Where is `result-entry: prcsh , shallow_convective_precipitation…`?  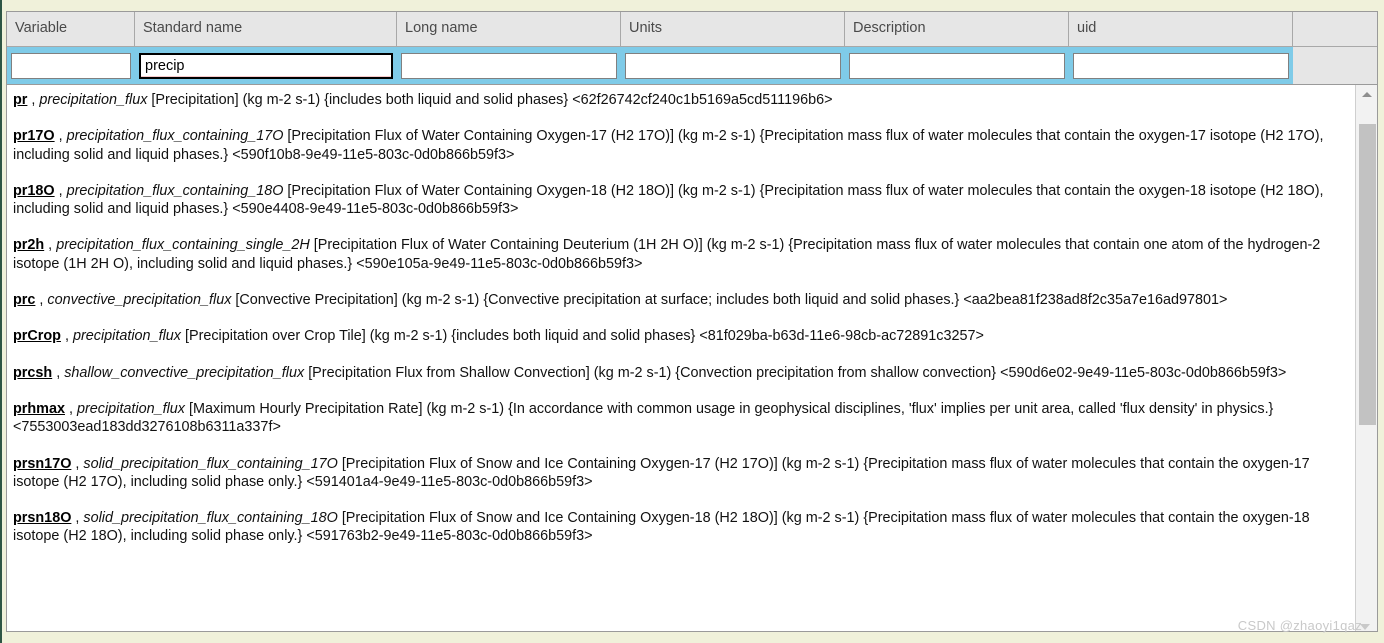
result-entry: prcsh , shallow_convective_precipitation… is located at coordinates (681, 373).